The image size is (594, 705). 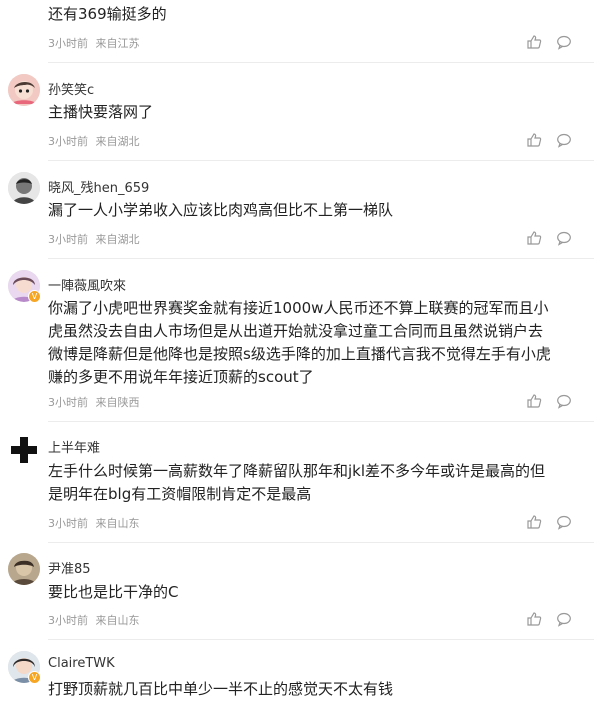 What do you see at coordinates (71, 88) in the screenshot?
I see `username: 孙笑笑c` at bounding box center [71, 88].